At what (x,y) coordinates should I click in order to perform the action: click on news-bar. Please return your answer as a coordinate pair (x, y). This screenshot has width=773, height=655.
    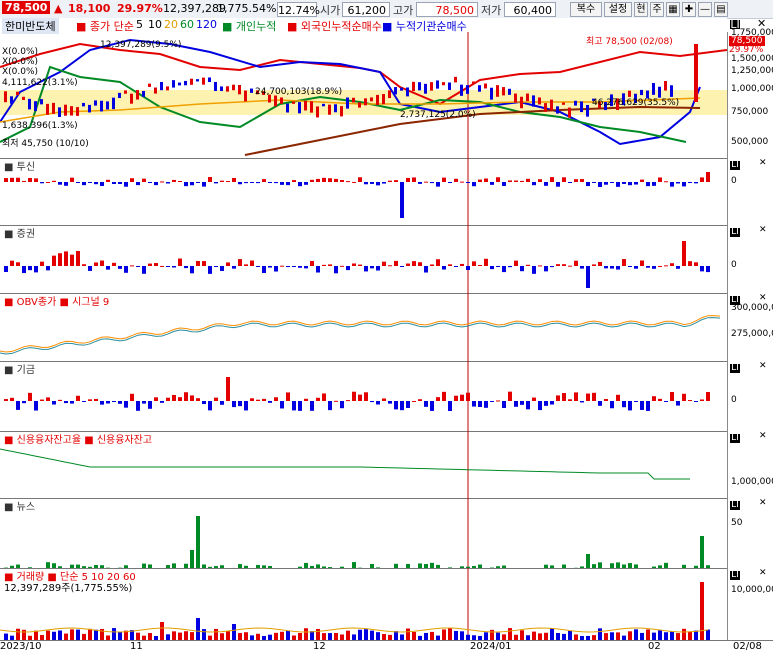
    Looking at the image, I should click on (198, 542).